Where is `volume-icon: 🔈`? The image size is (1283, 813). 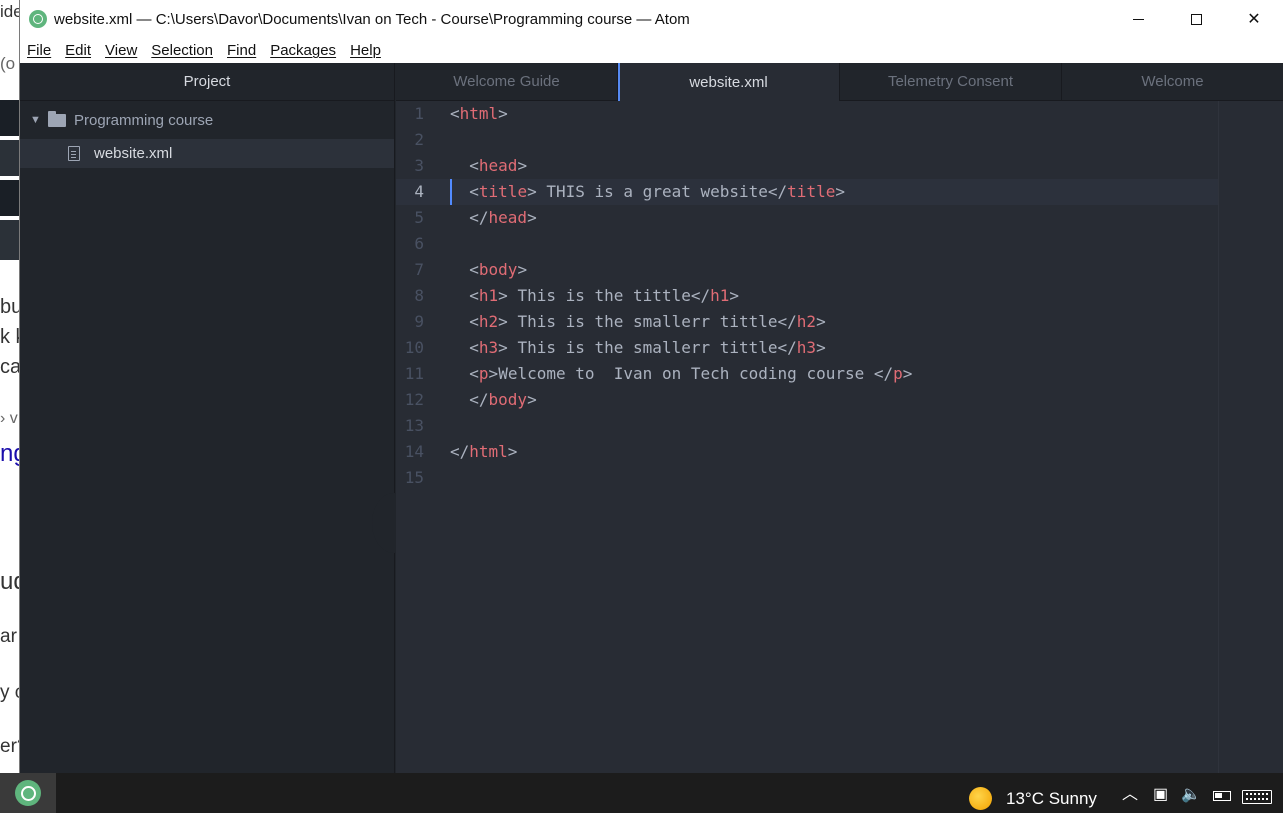 volume-icon: 🔈 is located at coordinates (1191, 795).